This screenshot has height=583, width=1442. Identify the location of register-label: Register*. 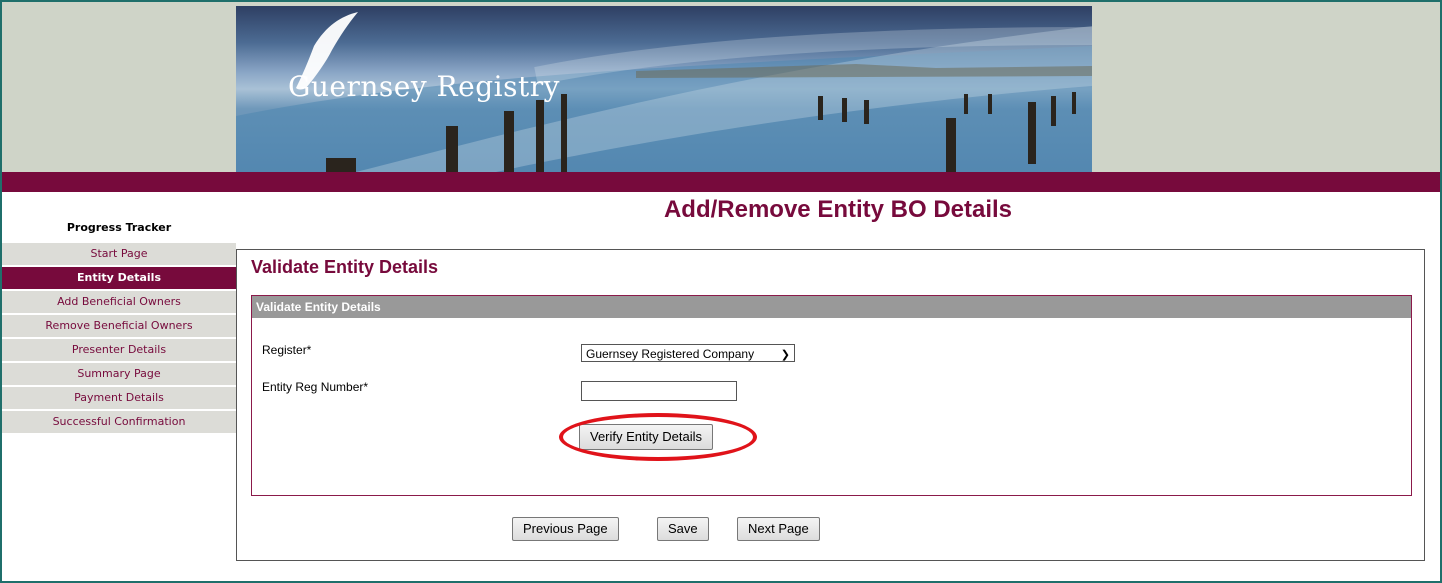
(287, 350).